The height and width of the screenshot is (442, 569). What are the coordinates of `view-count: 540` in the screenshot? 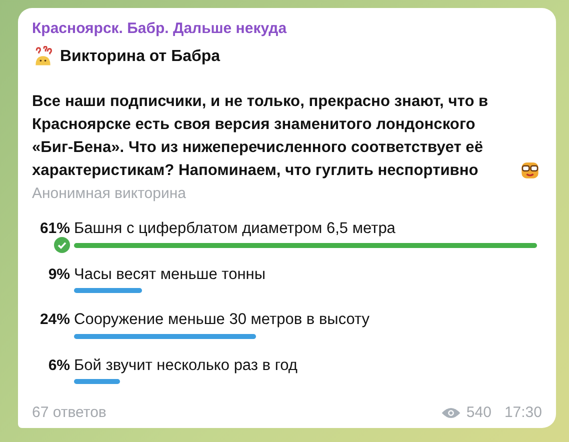 It's located at (479, 412).